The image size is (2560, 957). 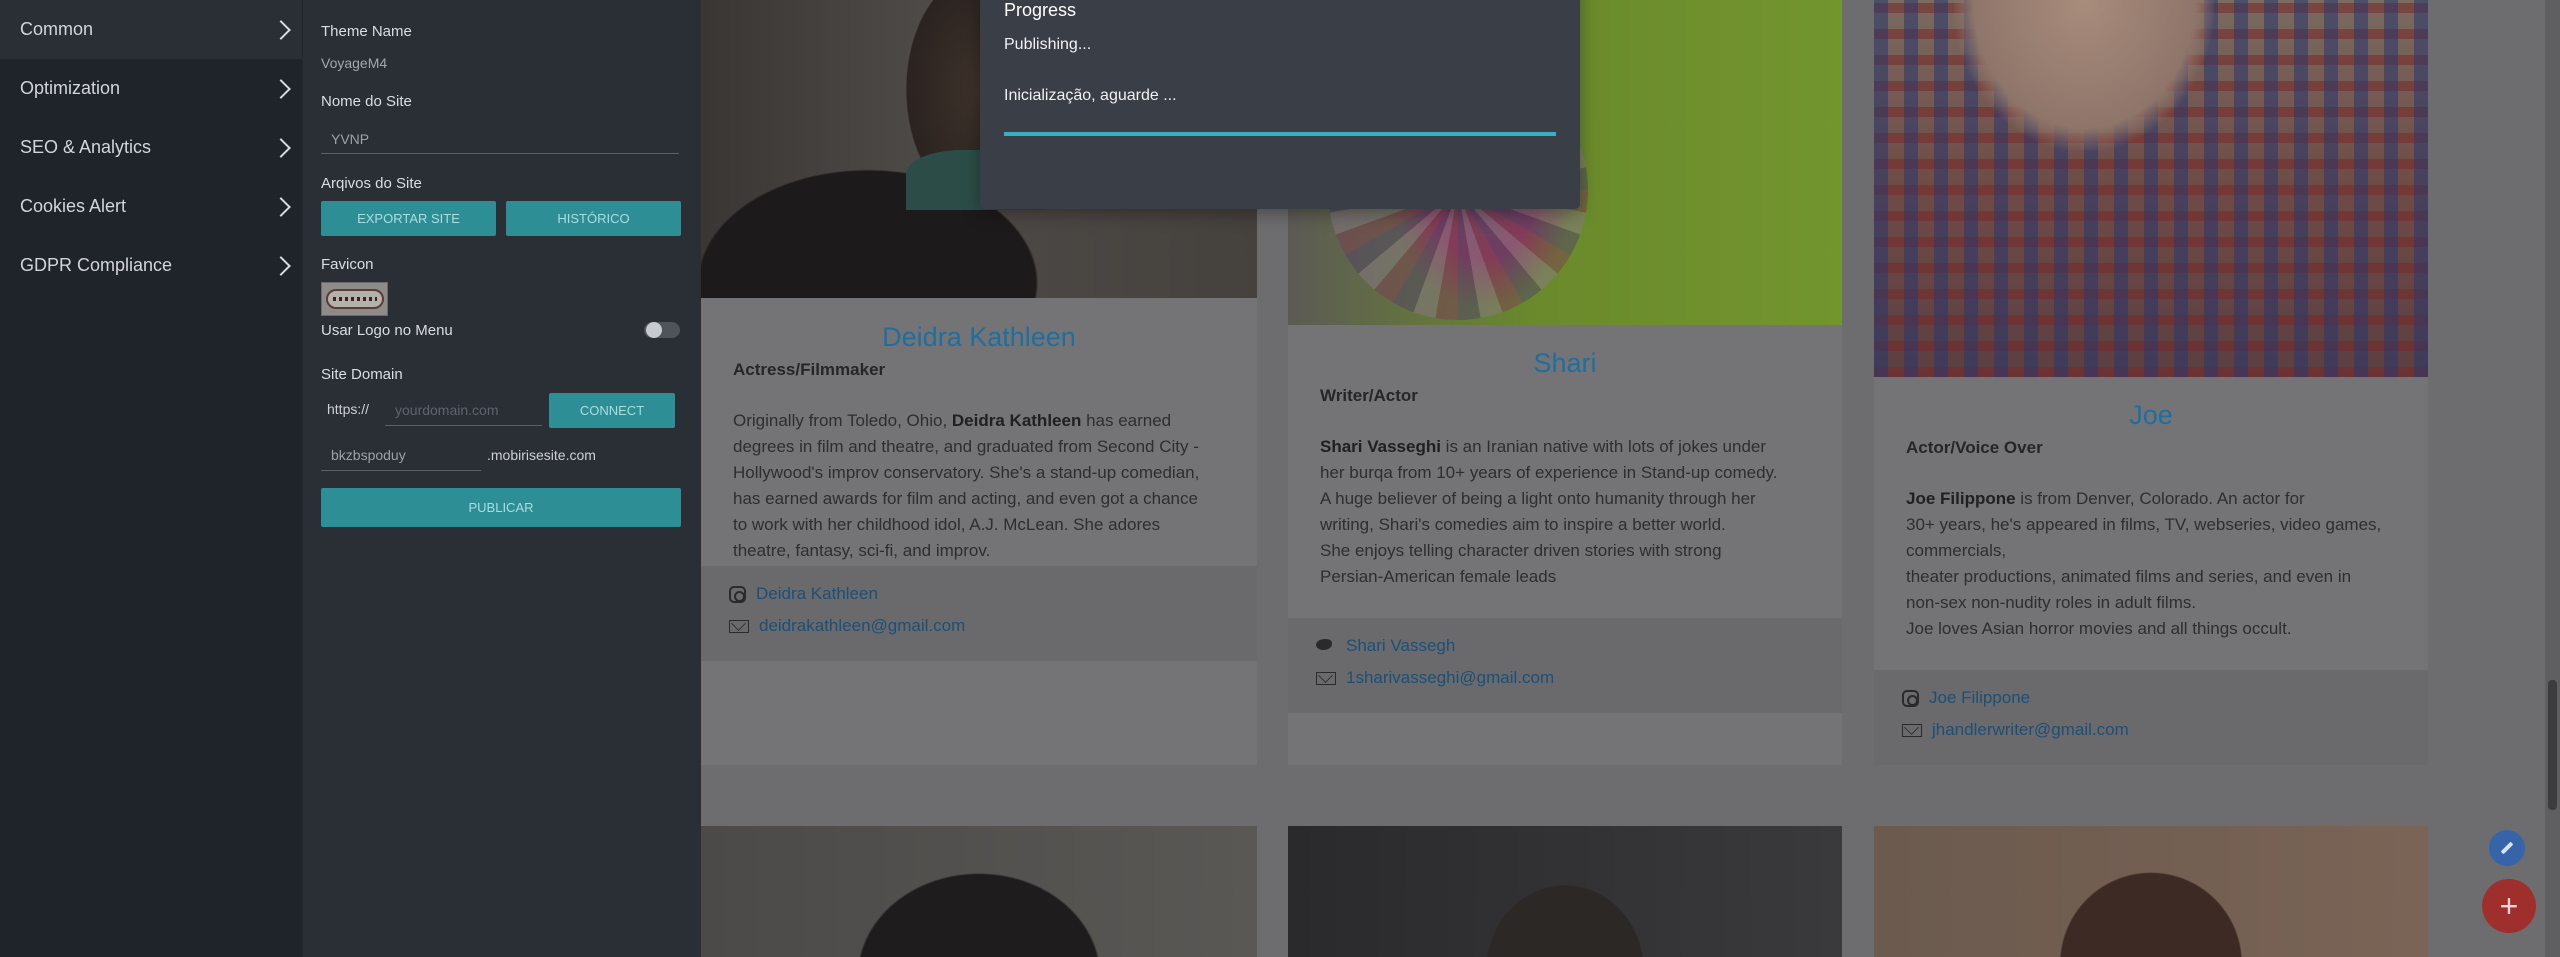 What do you see at coordinates (354, 63) in the screenshot?
I see `theme-name-value: VoyageM4` at bounding box center [354, 63].